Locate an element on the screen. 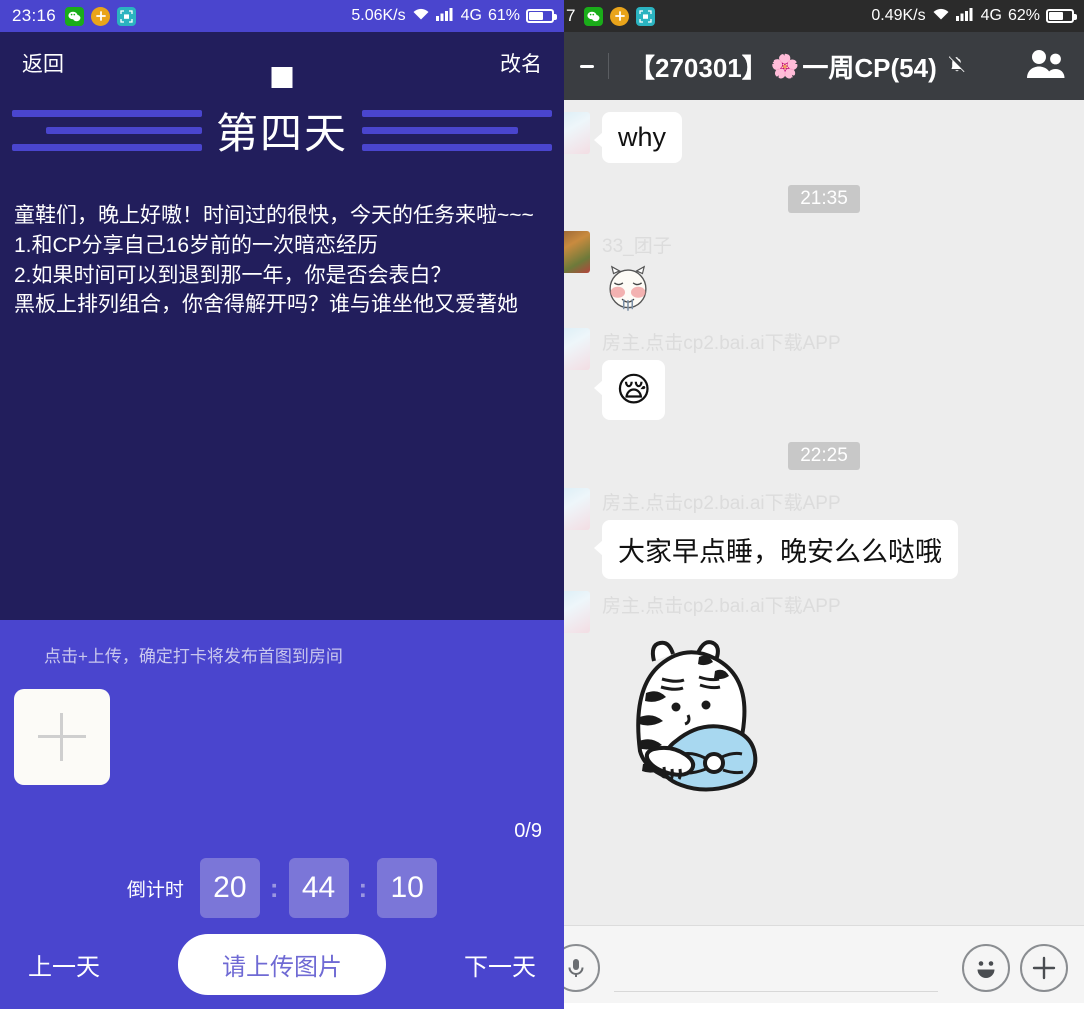 The height and width of the screenshot is (1009, 1084). chat-message: 房主.点击cp2.bai.ai下载APP is located at coordinates (824, 700).